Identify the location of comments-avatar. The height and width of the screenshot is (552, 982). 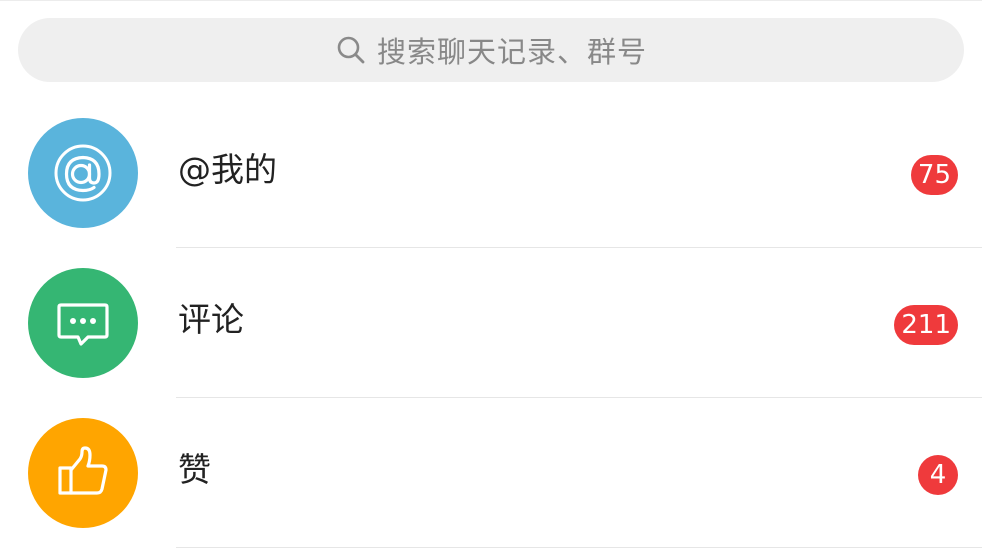
(83, 323).